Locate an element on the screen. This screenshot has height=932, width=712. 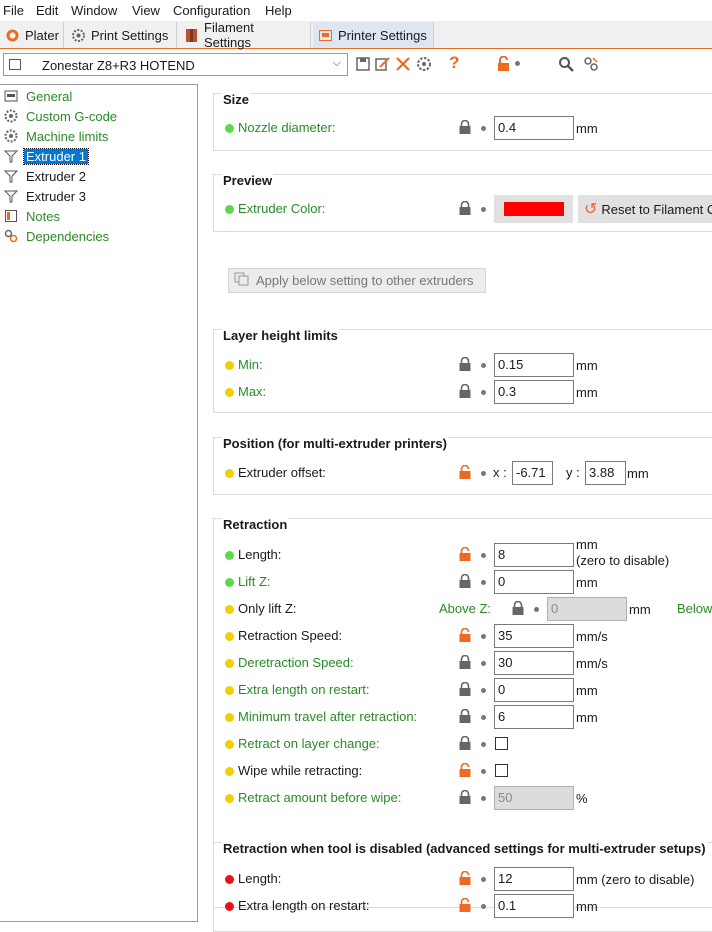
wipe-checkbox is located at coordinates (501, 770).